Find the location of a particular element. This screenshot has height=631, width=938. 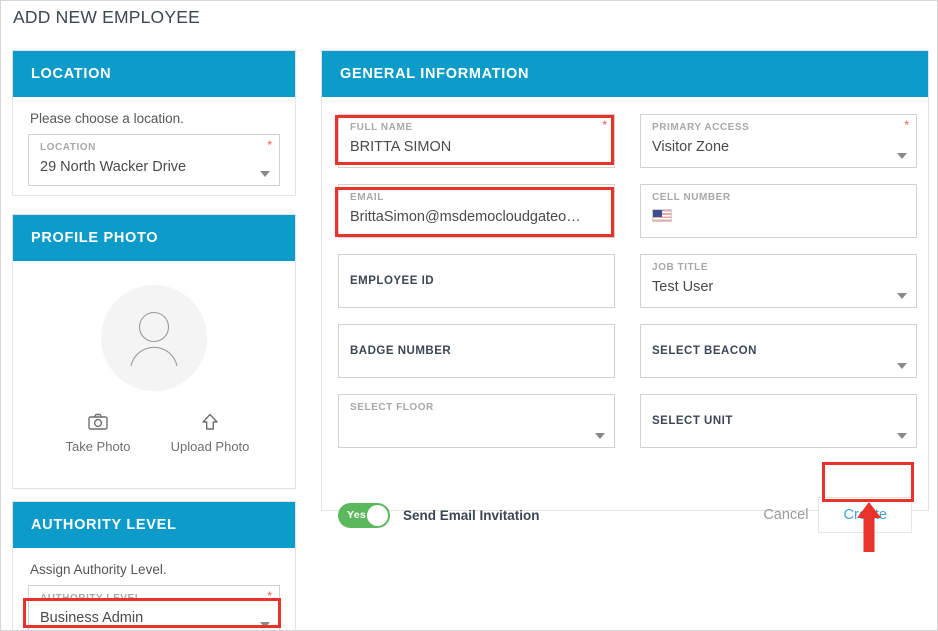

email-label: EMAIL is located at coordinates (367, 197).